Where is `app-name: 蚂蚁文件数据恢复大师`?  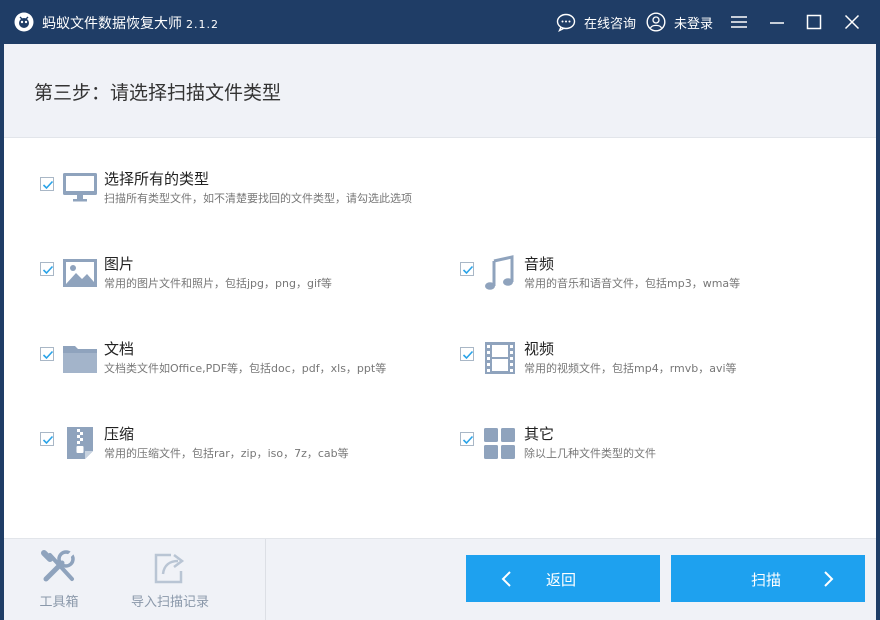 app-name: 蚂蚁文件数据恢复大师 is located at coordinates (112, 24).